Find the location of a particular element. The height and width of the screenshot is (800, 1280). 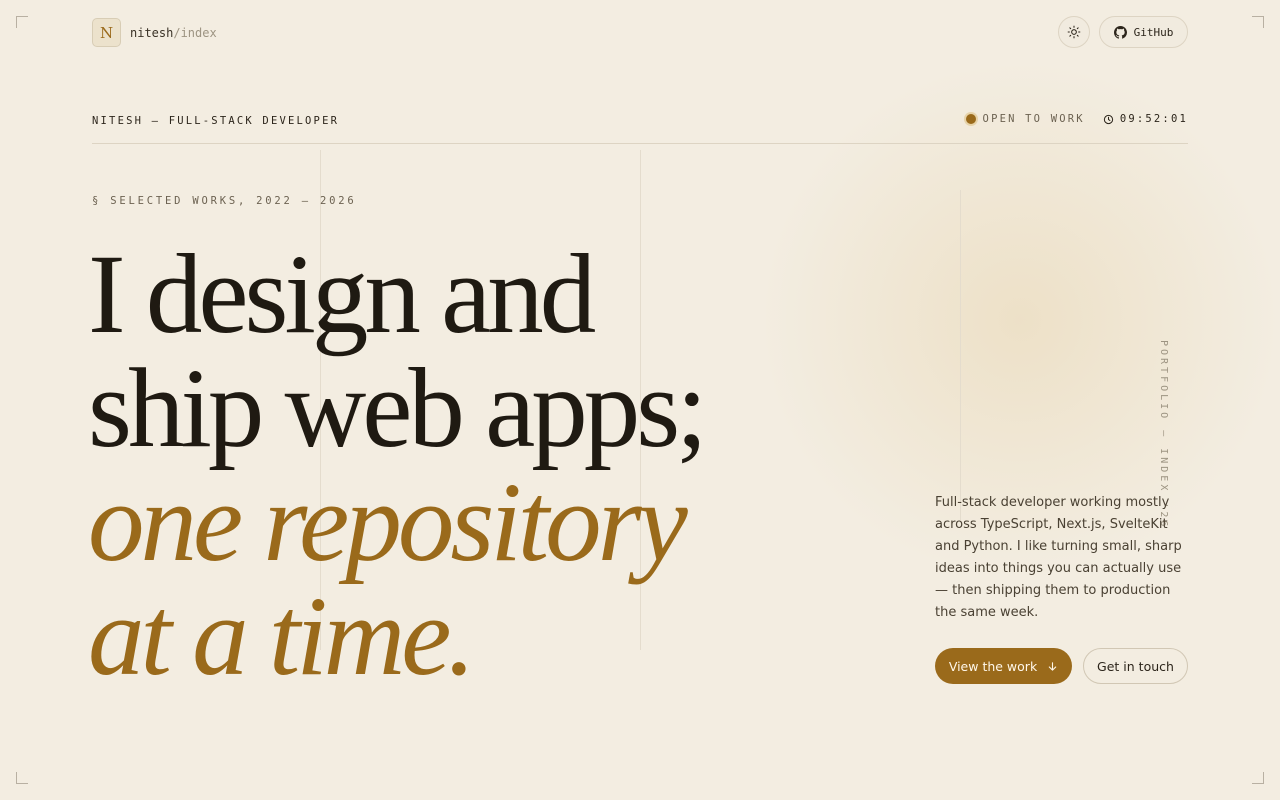

arrow-down-icon is located at coordinates (1052, 666).